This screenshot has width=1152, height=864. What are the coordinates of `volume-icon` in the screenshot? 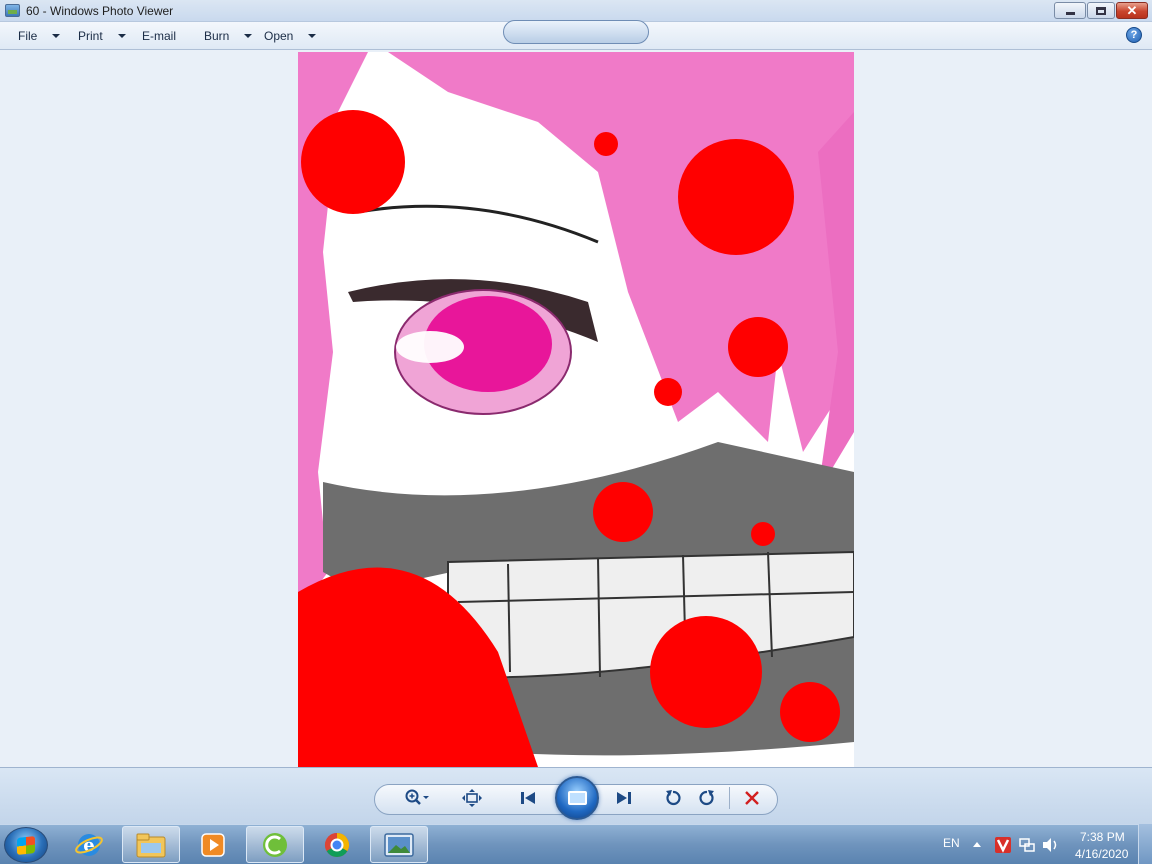 It's located at (1051, 845).